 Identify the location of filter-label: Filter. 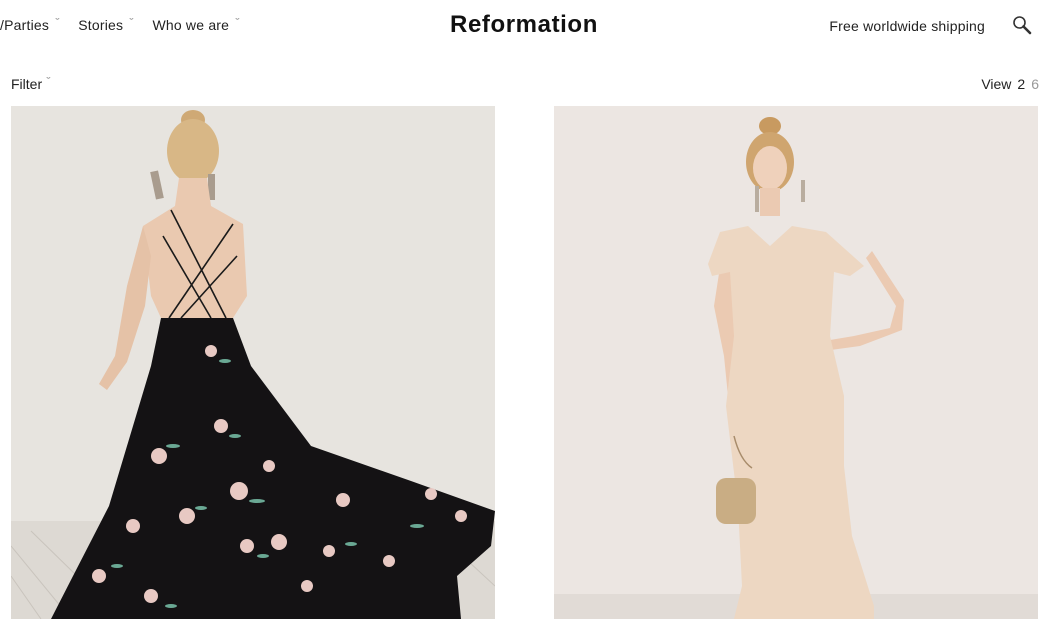
(27, 84).